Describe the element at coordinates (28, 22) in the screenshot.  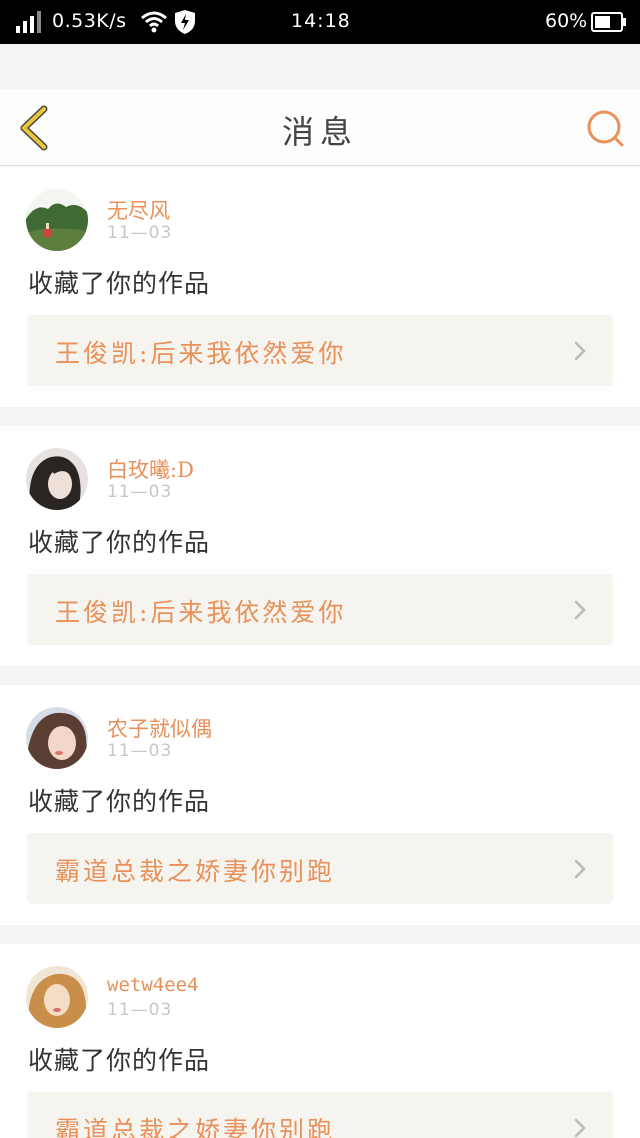
I see `signal-icon` at that location.